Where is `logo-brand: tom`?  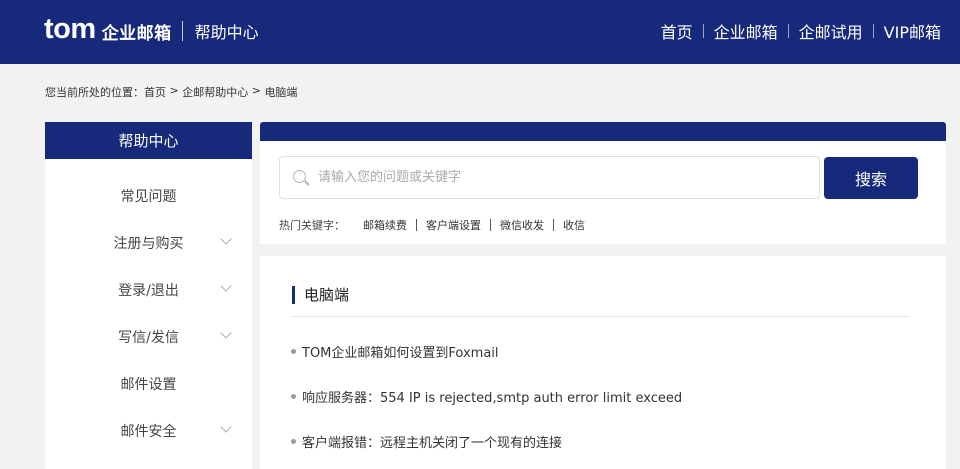
logo-brand: tom is located at coordinates (70, 28).